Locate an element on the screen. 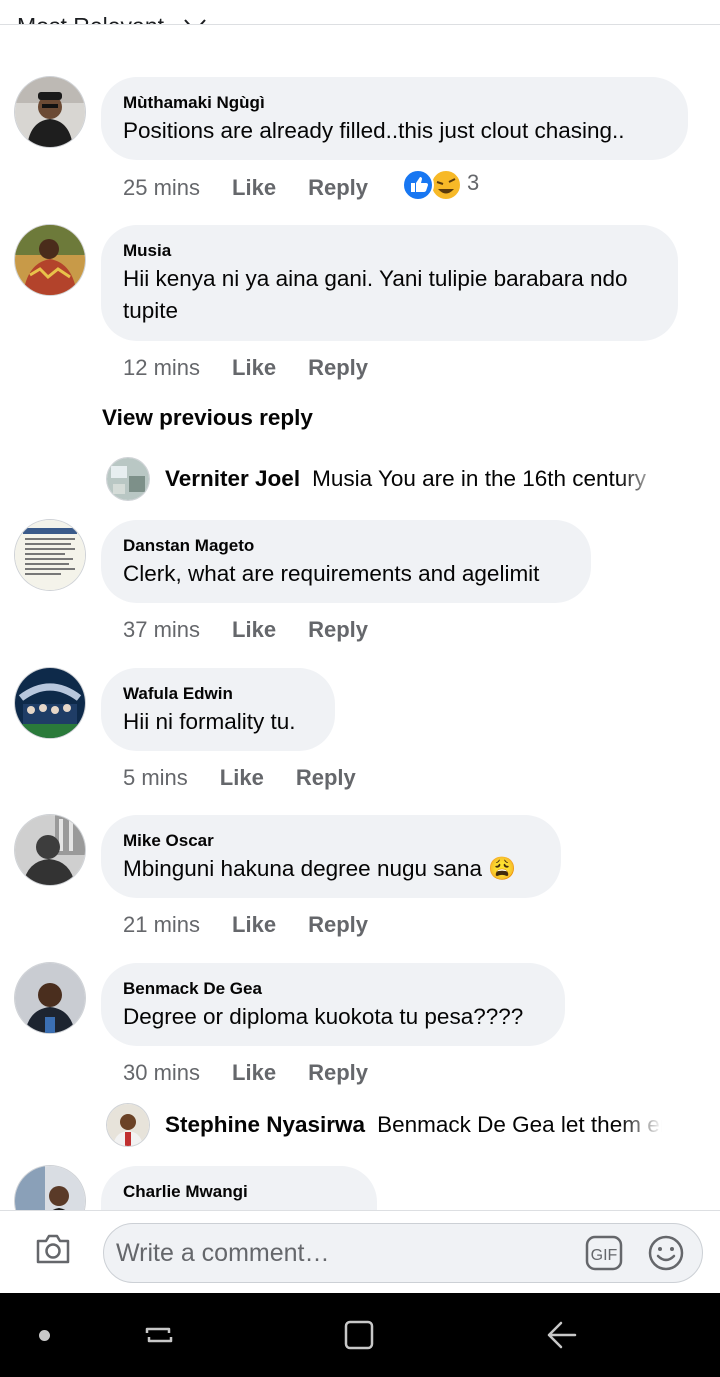  comment-text: Hii ni formality tu. is located at coordinates (209, 721).